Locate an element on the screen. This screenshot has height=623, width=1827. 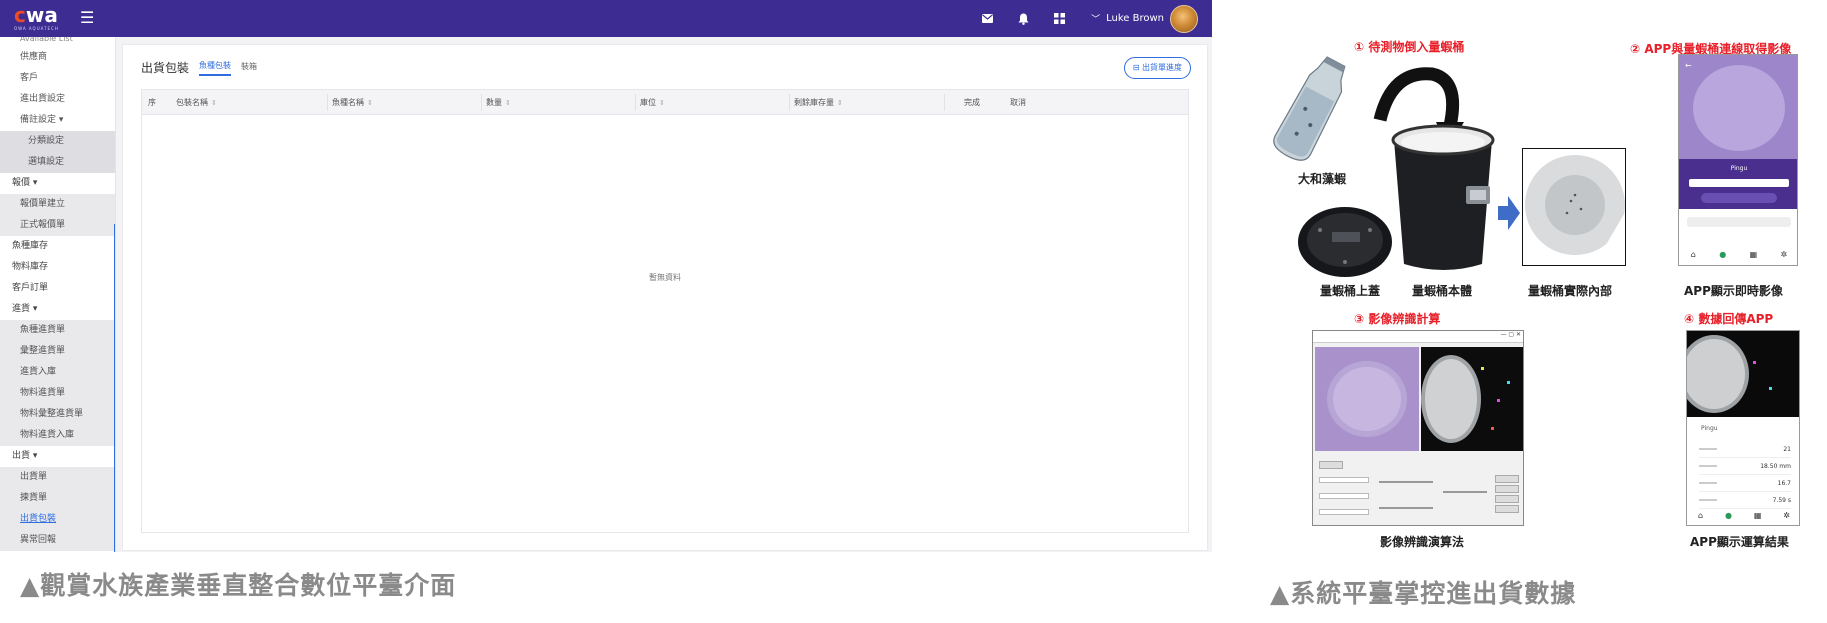
sidebar-item: 物料彙整進貨單 is located at coordinates (57, 414).